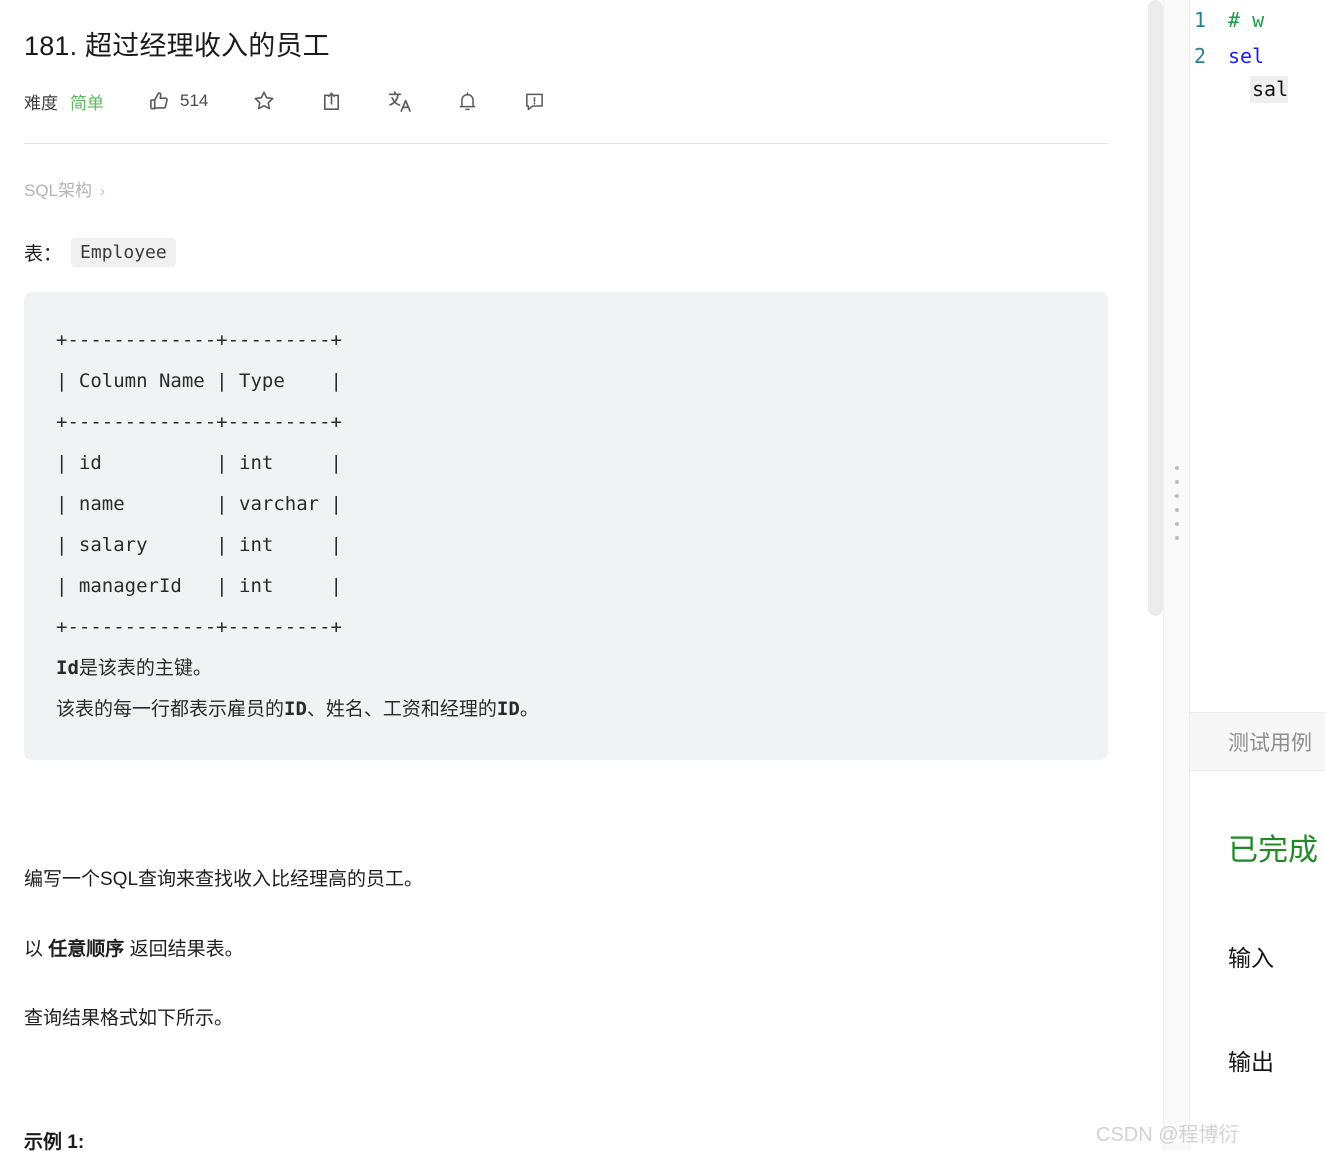  I want to click on row-note-a: 该表的每一行都表示雇员的, so click(170, 709).